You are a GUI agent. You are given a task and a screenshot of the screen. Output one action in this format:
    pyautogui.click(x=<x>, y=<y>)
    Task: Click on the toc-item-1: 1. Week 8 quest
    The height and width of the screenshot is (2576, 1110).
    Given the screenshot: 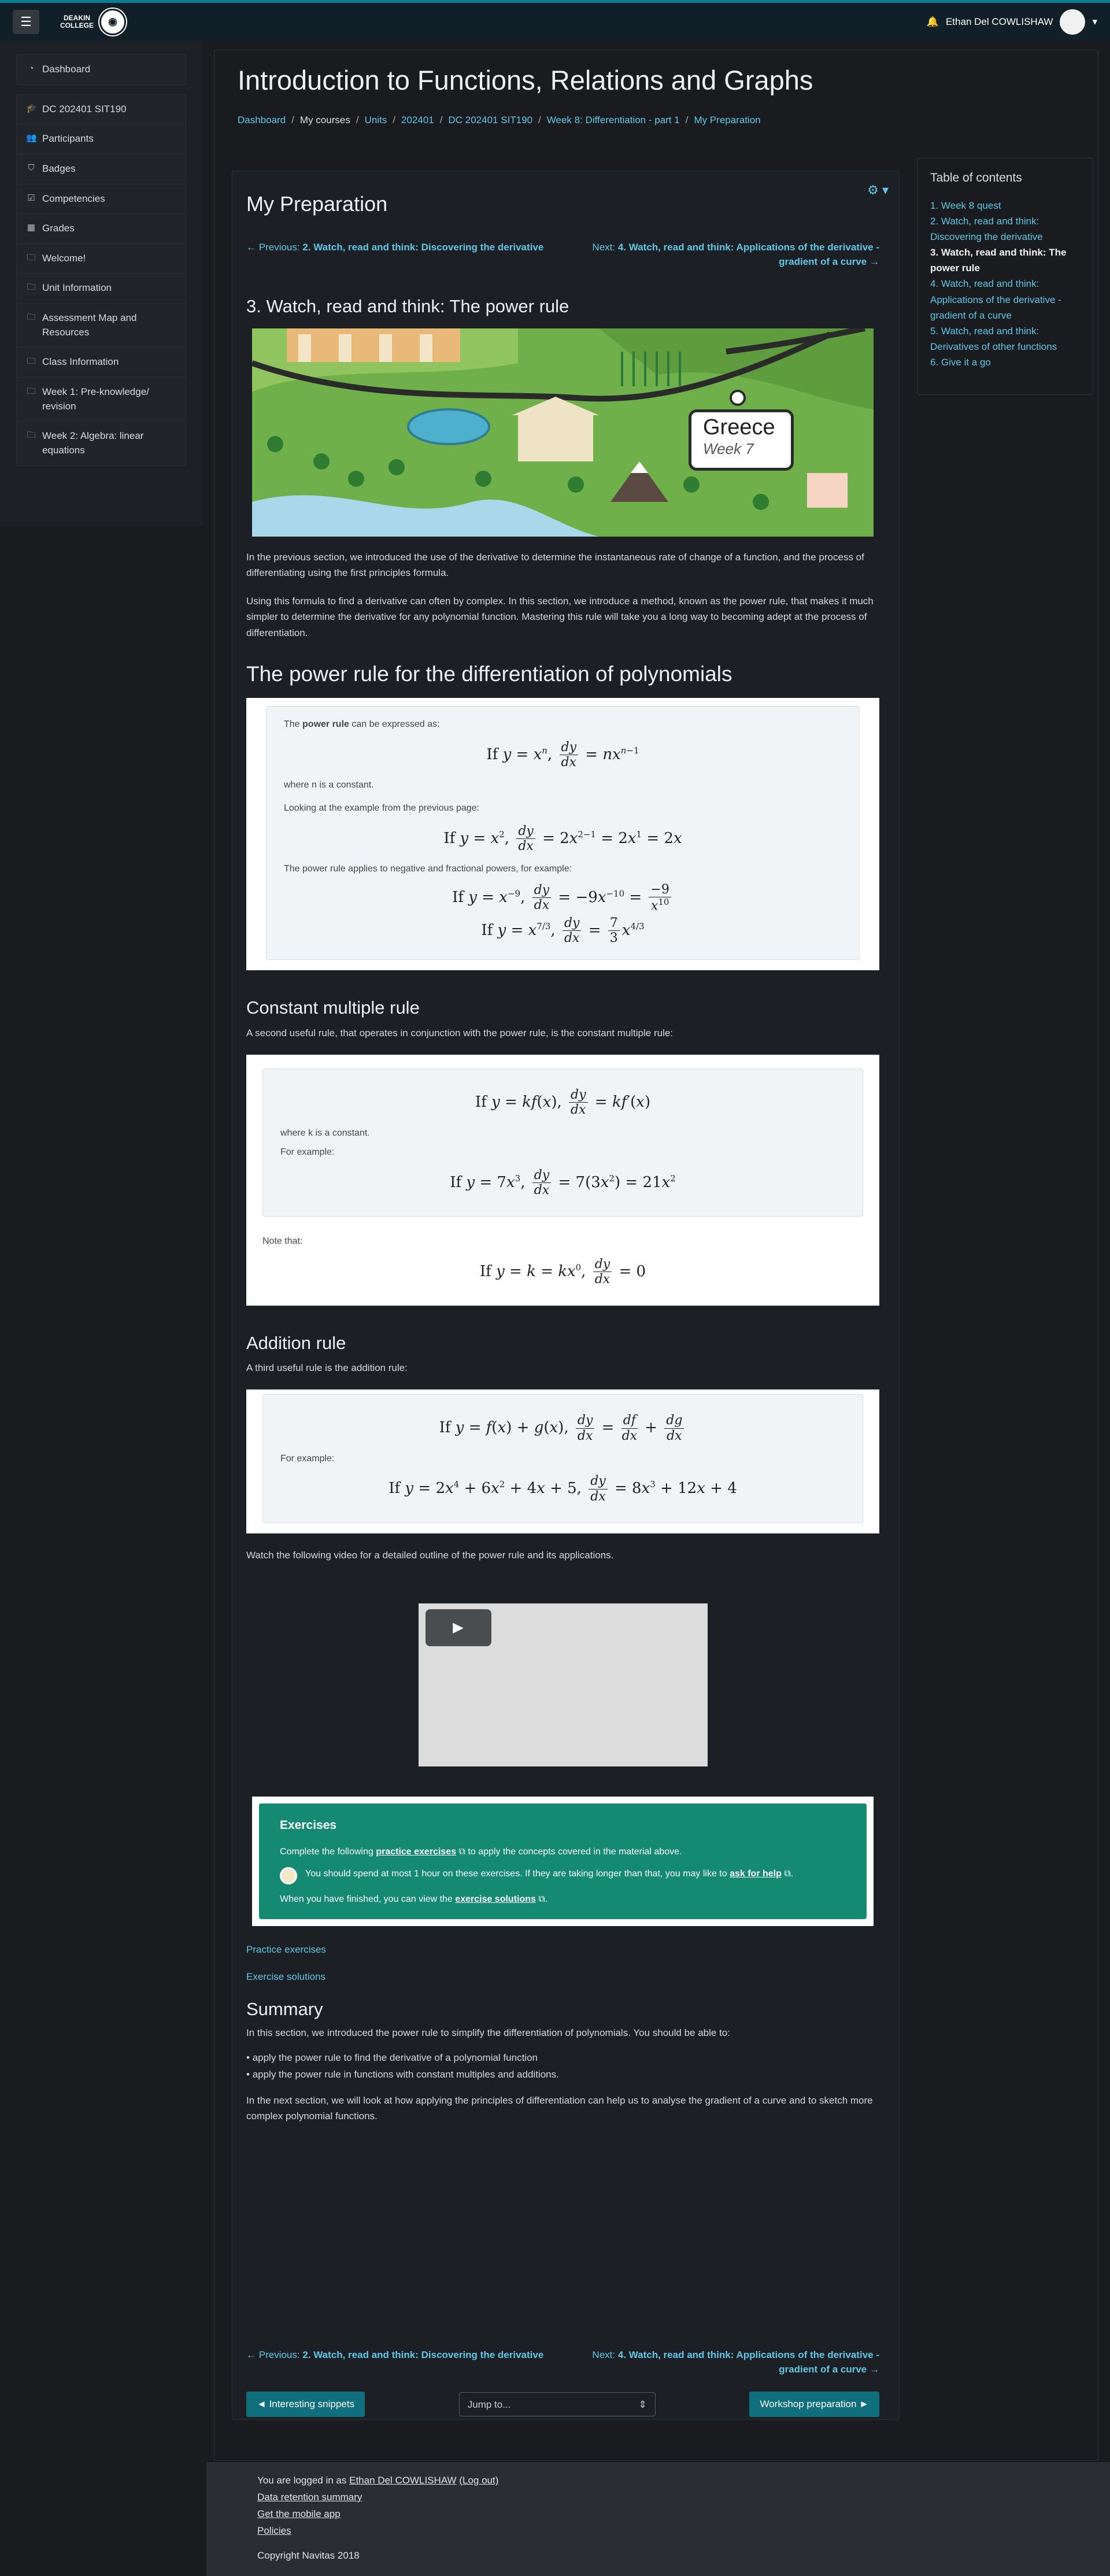 What is the action you would take?
    pyautogui.click(x=1005, y=205)
    